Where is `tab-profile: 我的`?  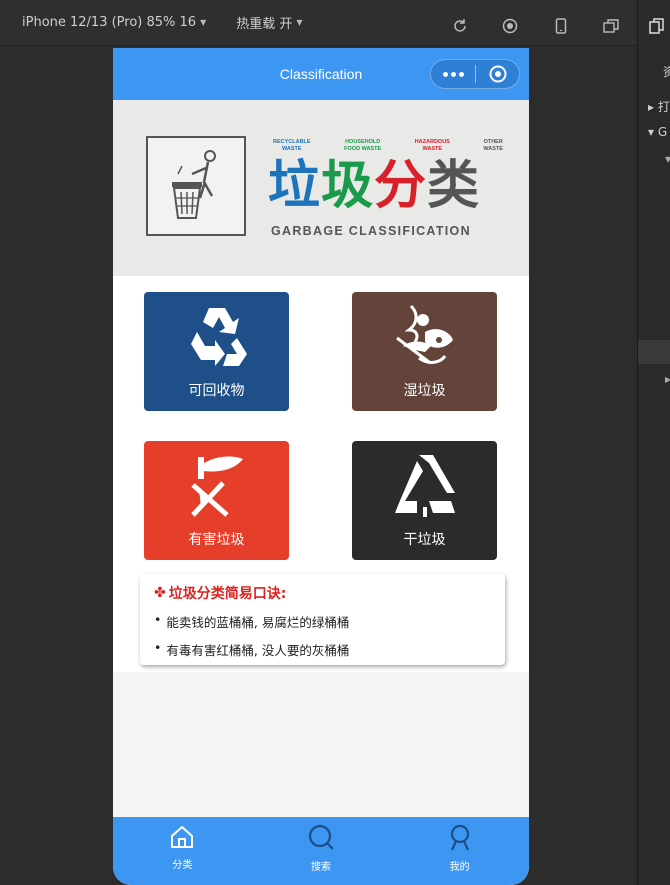 tab-profile: 我的 is located at coordinates (459, 851).